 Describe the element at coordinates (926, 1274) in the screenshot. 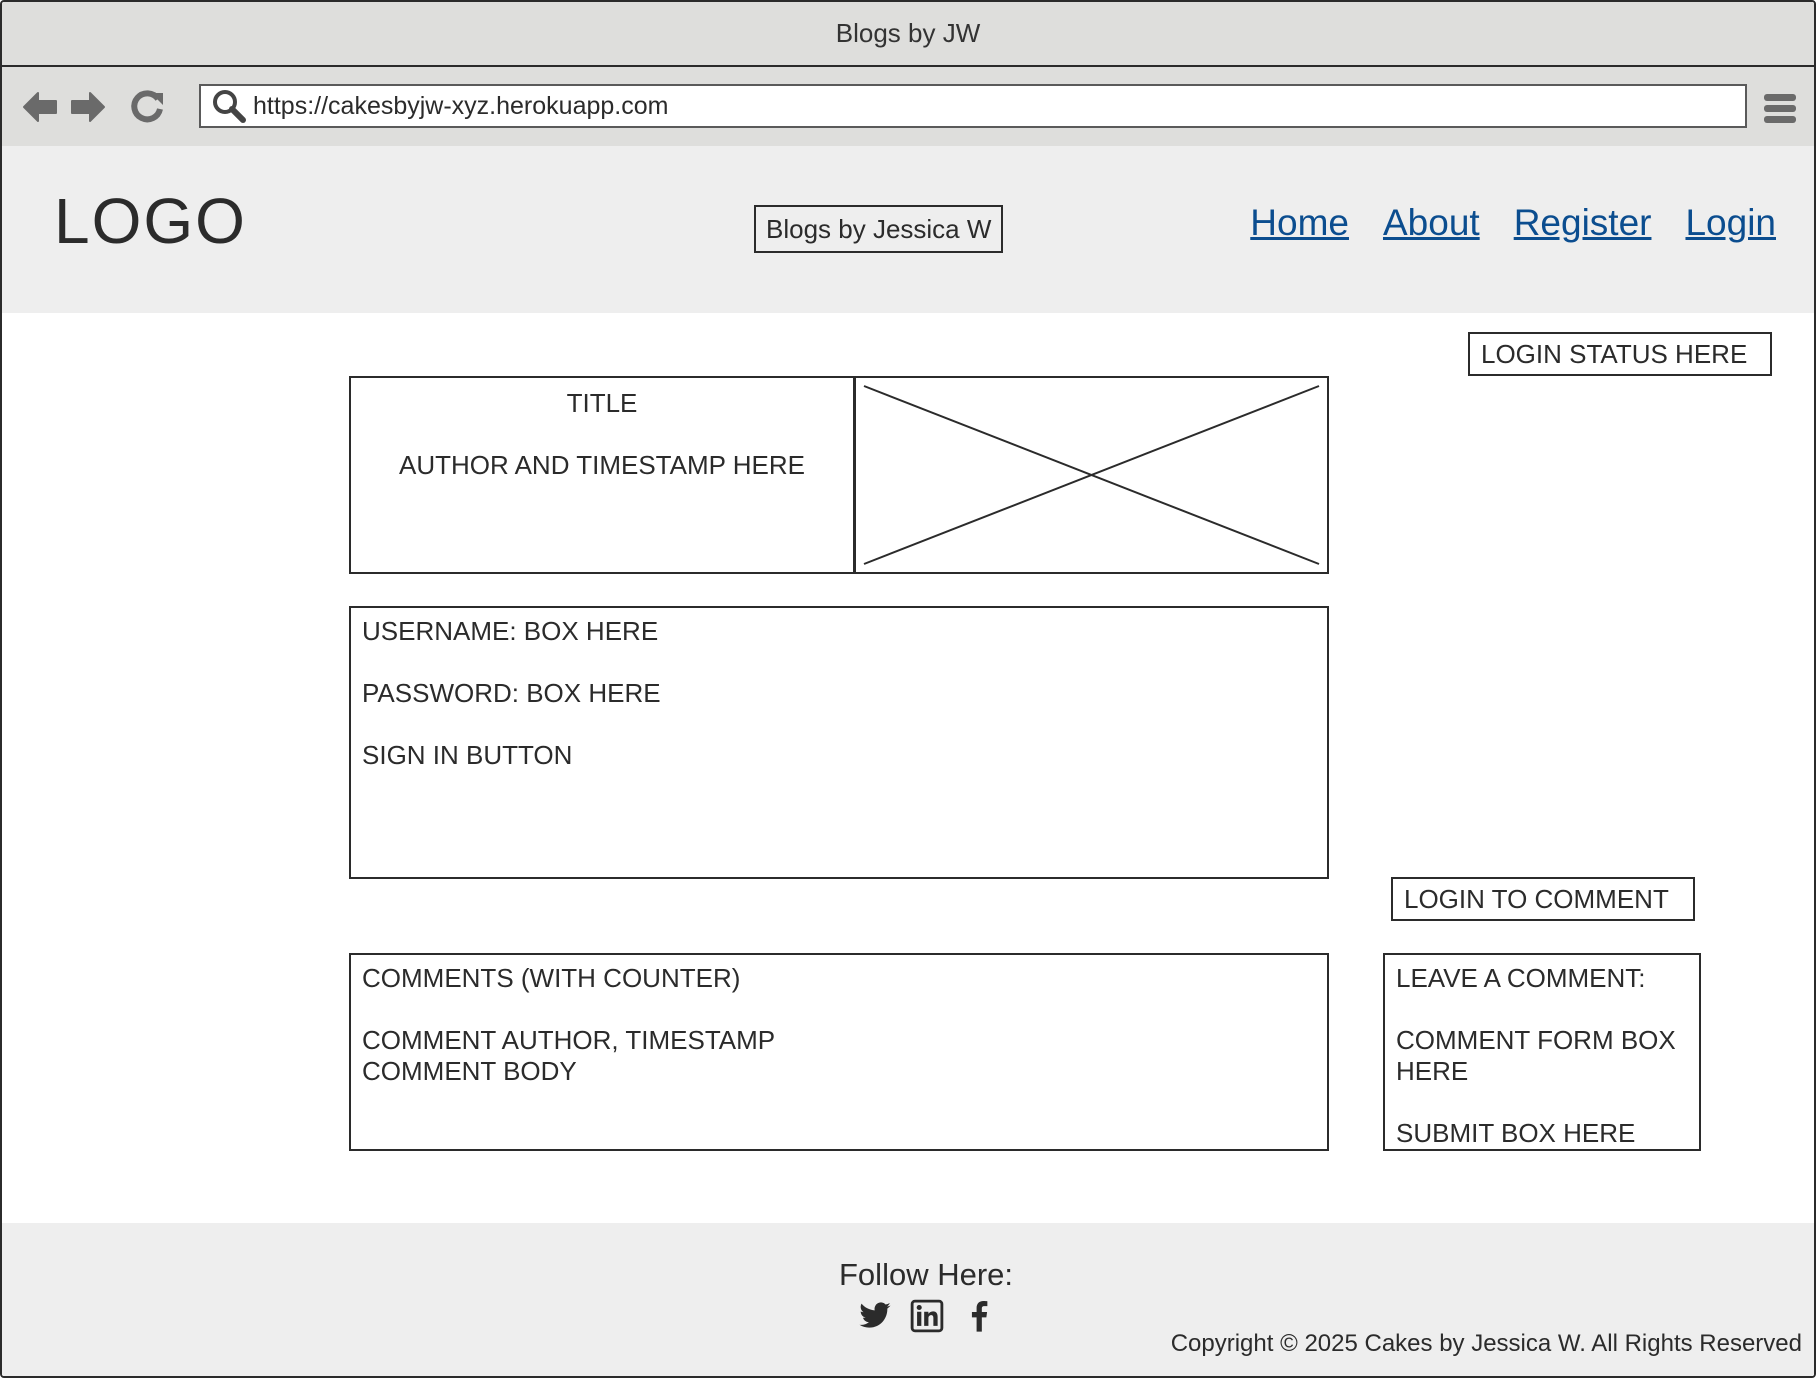

I see `follow-label: Follow Here:` at that location.